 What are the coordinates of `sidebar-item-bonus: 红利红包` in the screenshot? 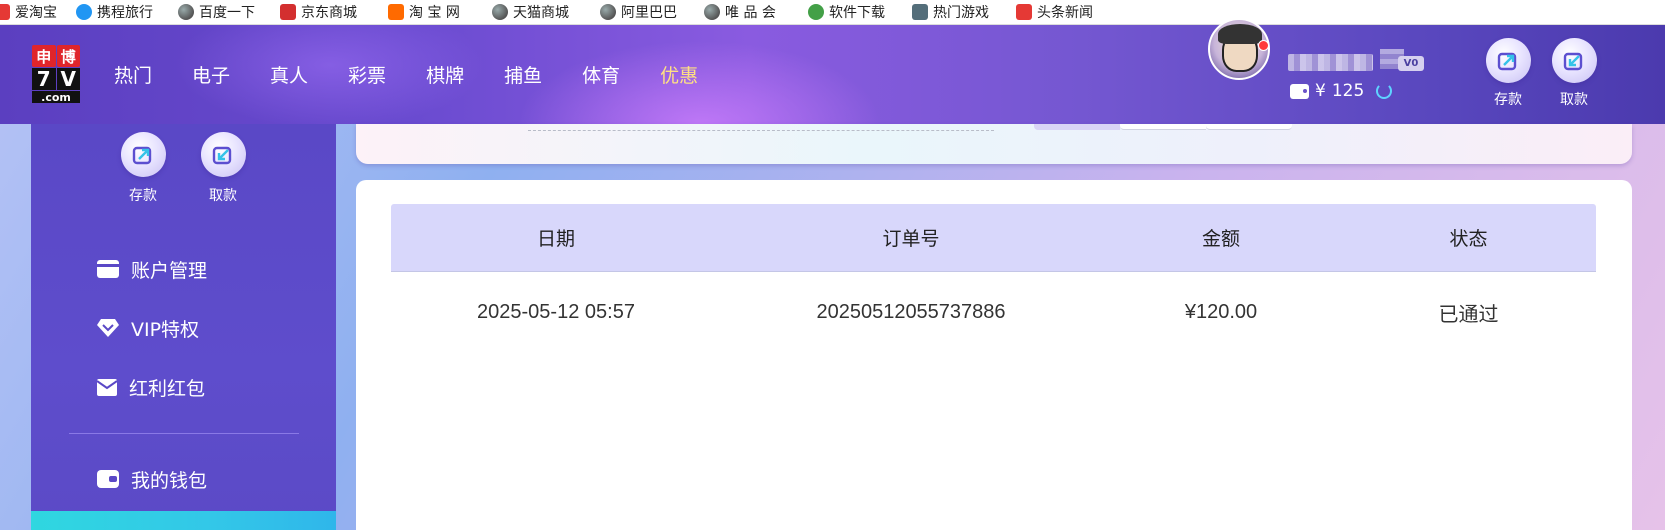 It's located at (151, 387).